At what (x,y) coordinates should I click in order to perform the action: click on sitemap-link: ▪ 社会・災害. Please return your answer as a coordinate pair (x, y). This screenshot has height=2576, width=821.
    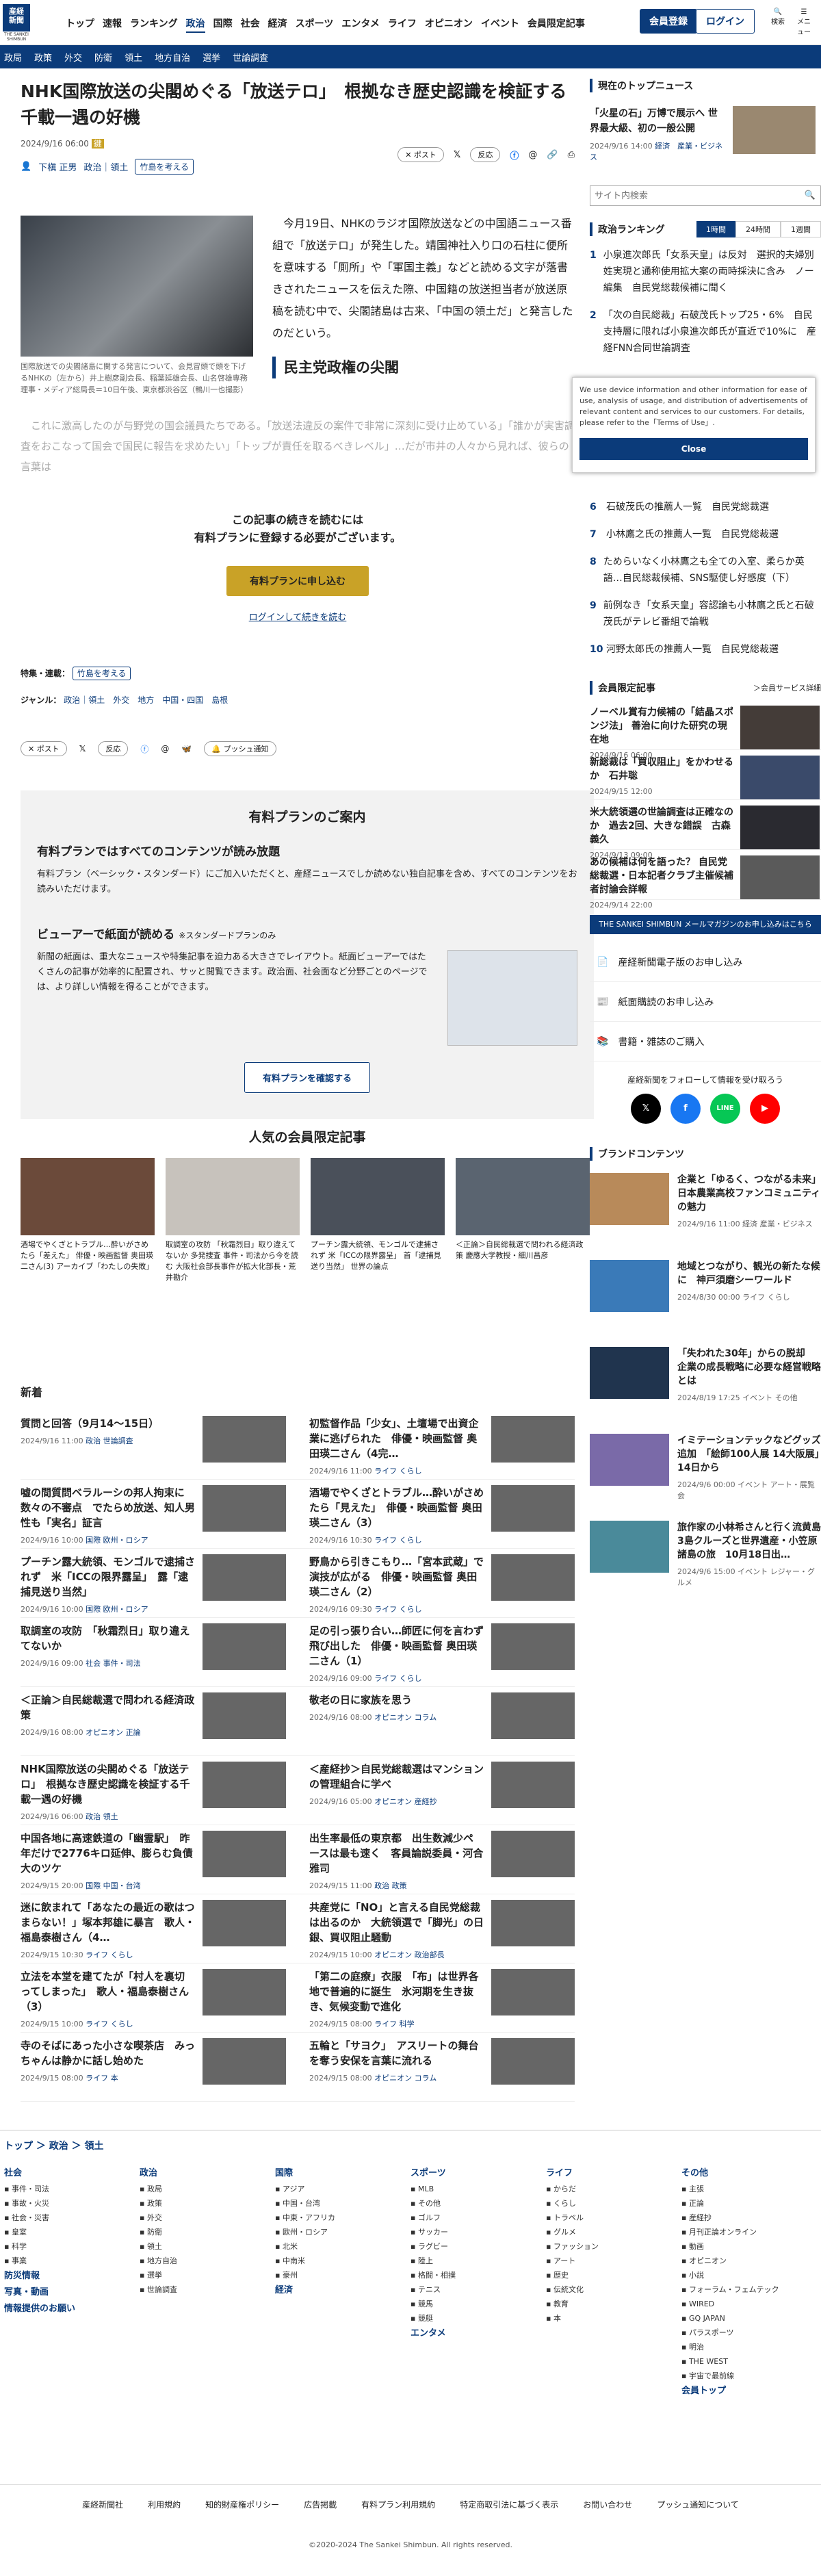
    Looking at the image, I should click on (72, 2218).